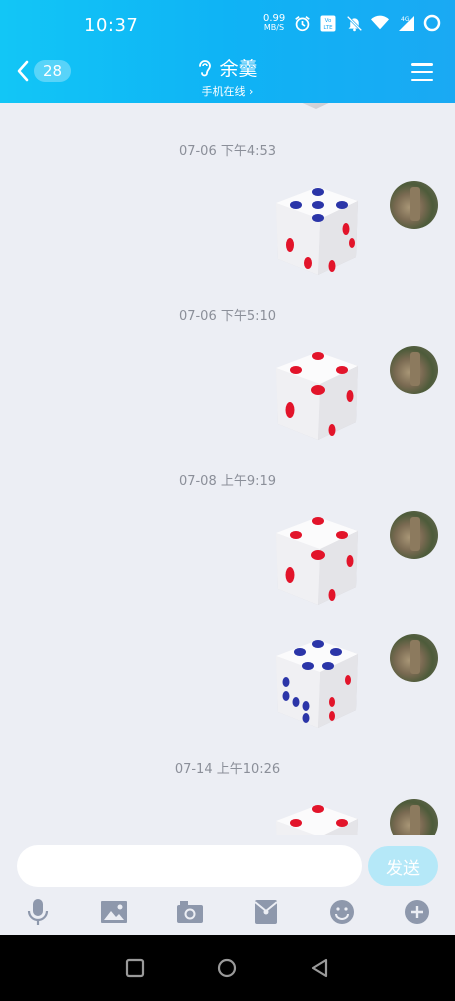 This screenshot has width=455, height=1001. I want to click on chat-title: 余羹 手机在线 ›, so click(227, 76).